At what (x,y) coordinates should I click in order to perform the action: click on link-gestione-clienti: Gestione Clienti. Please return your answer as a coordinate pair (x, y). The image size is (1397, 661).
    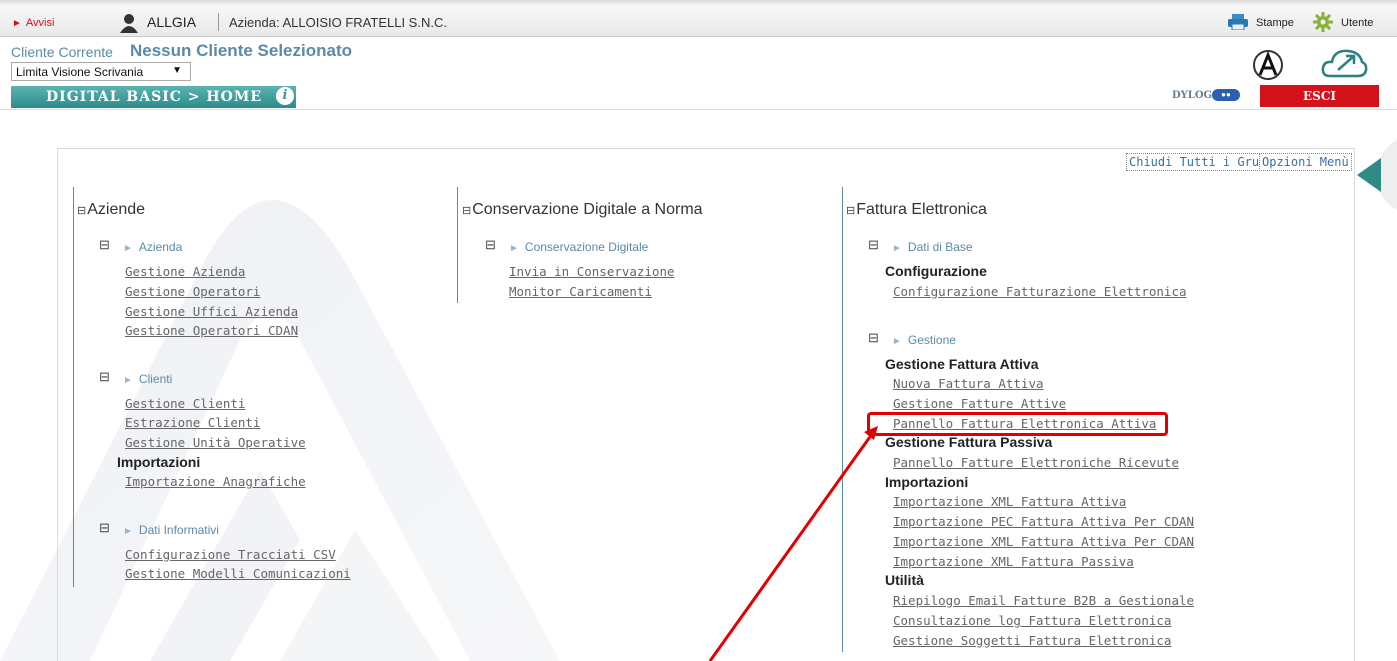
    Looking at the image, I should click on (185, 403).